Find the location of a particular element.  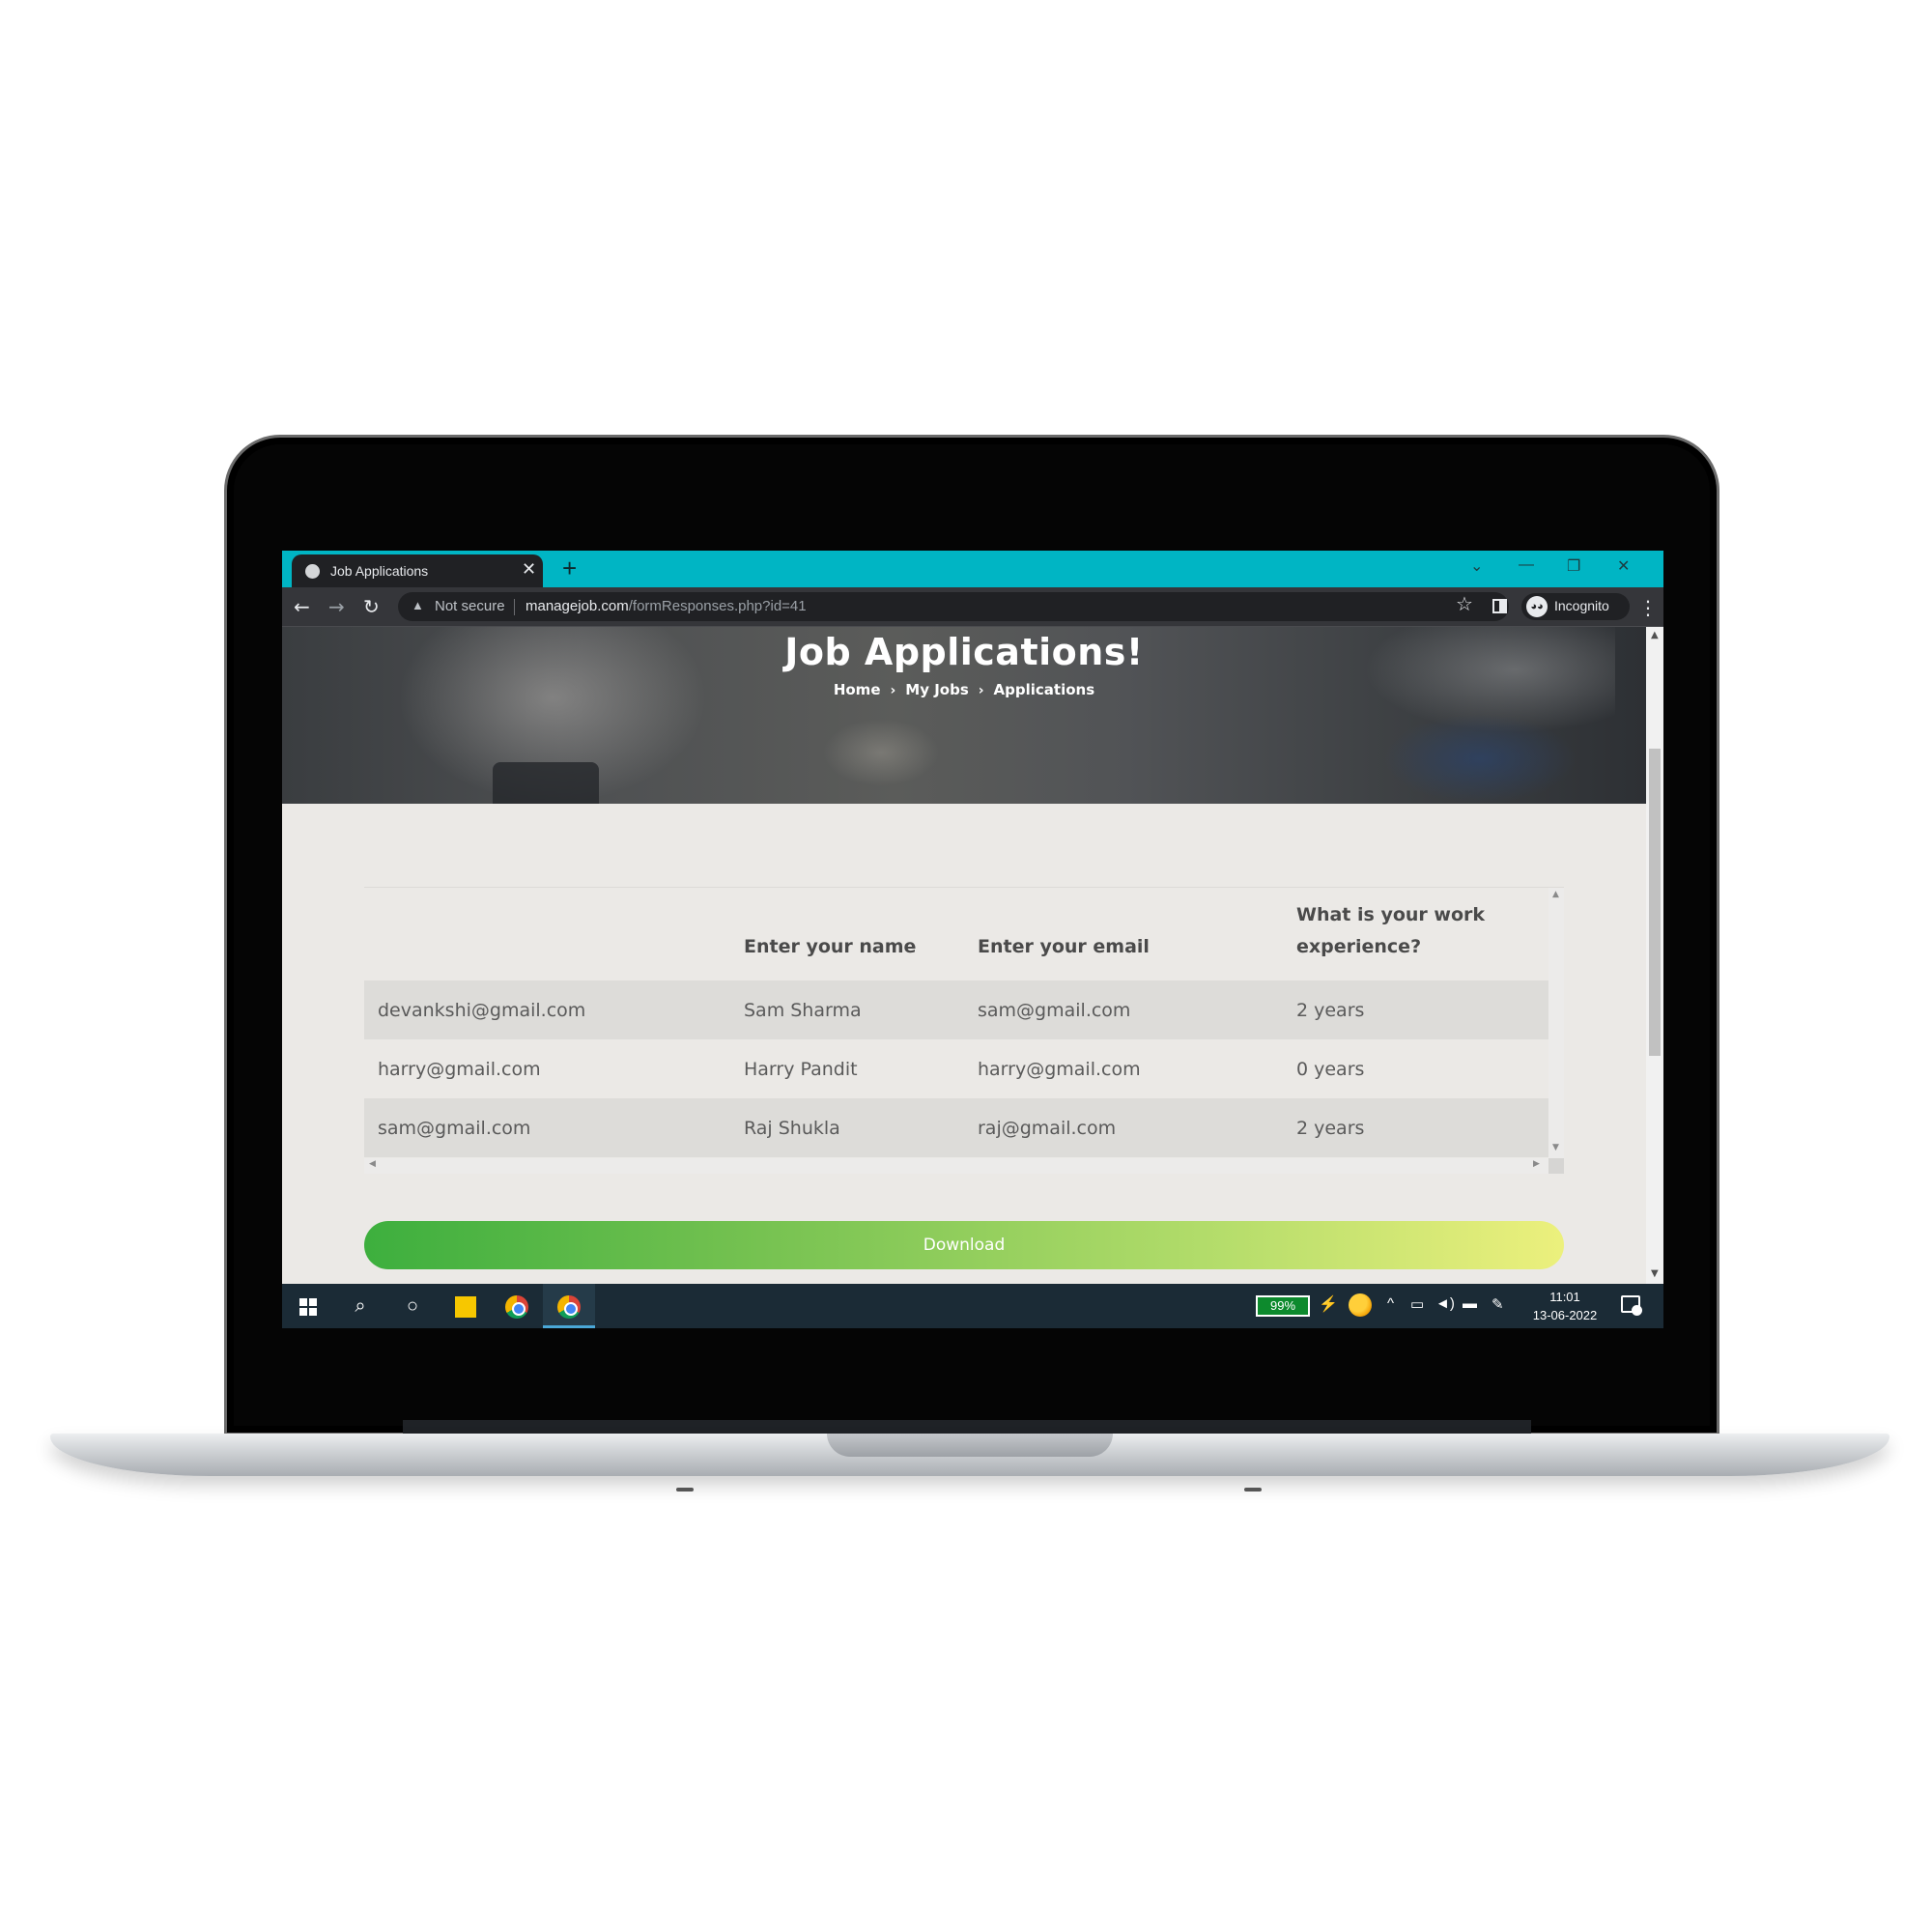

chrome-icon is located at coordinates (516, 1307).